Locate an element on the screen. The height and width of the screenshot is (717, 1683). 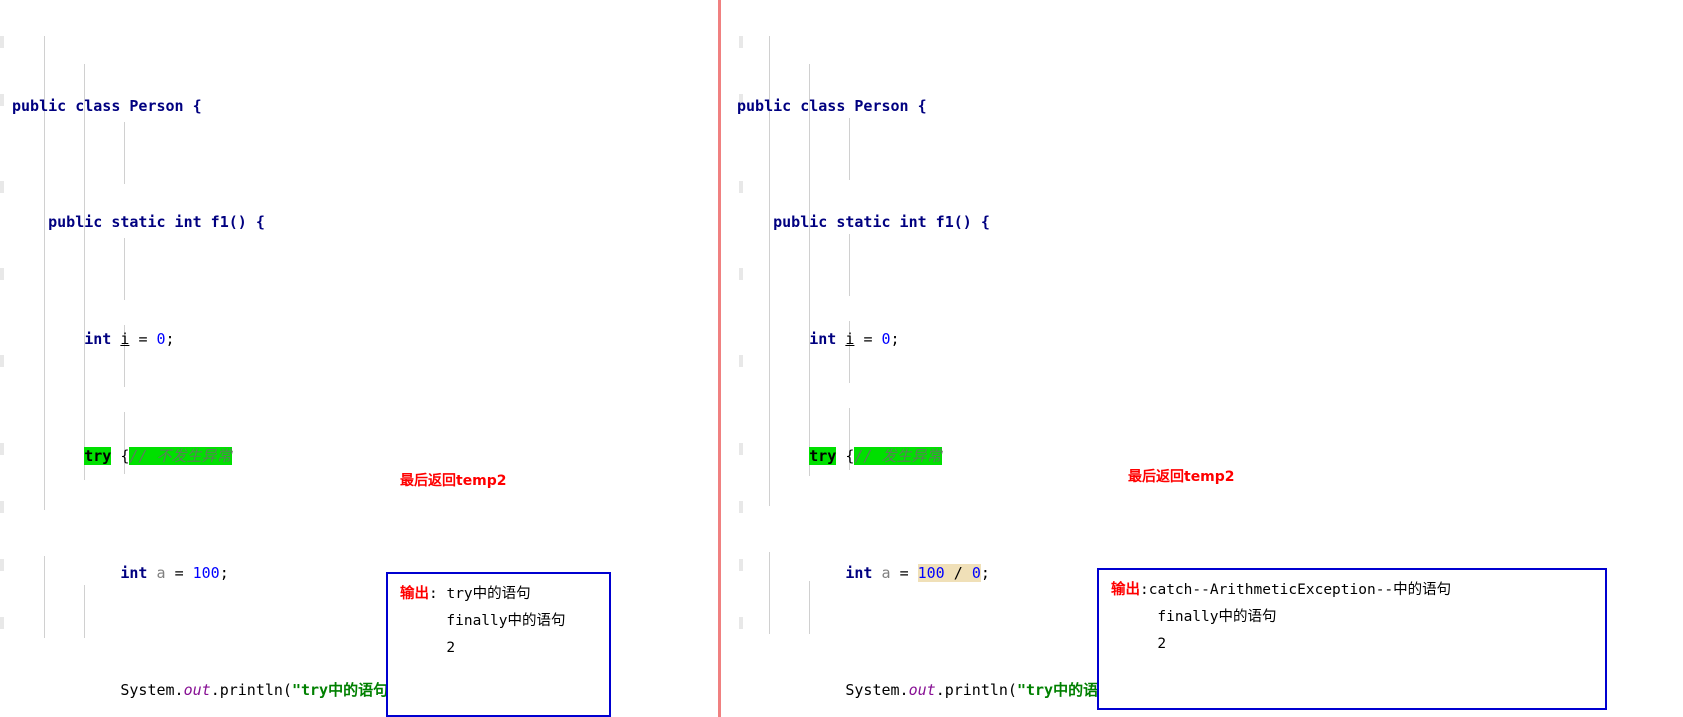
output-first-line: 输出: try中的语句 is located at coordinates (499, 594).